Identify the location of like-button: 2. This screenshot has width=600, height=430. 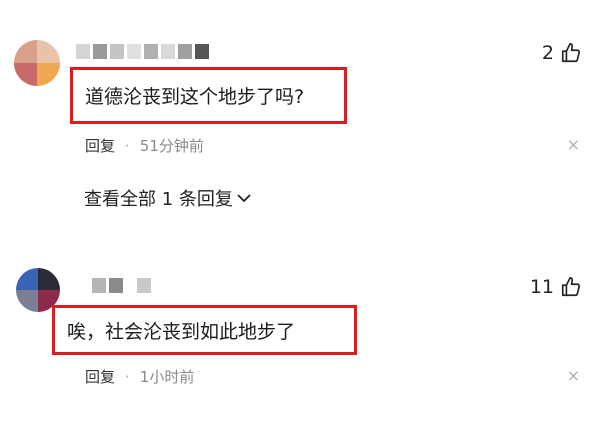
(562, 53).